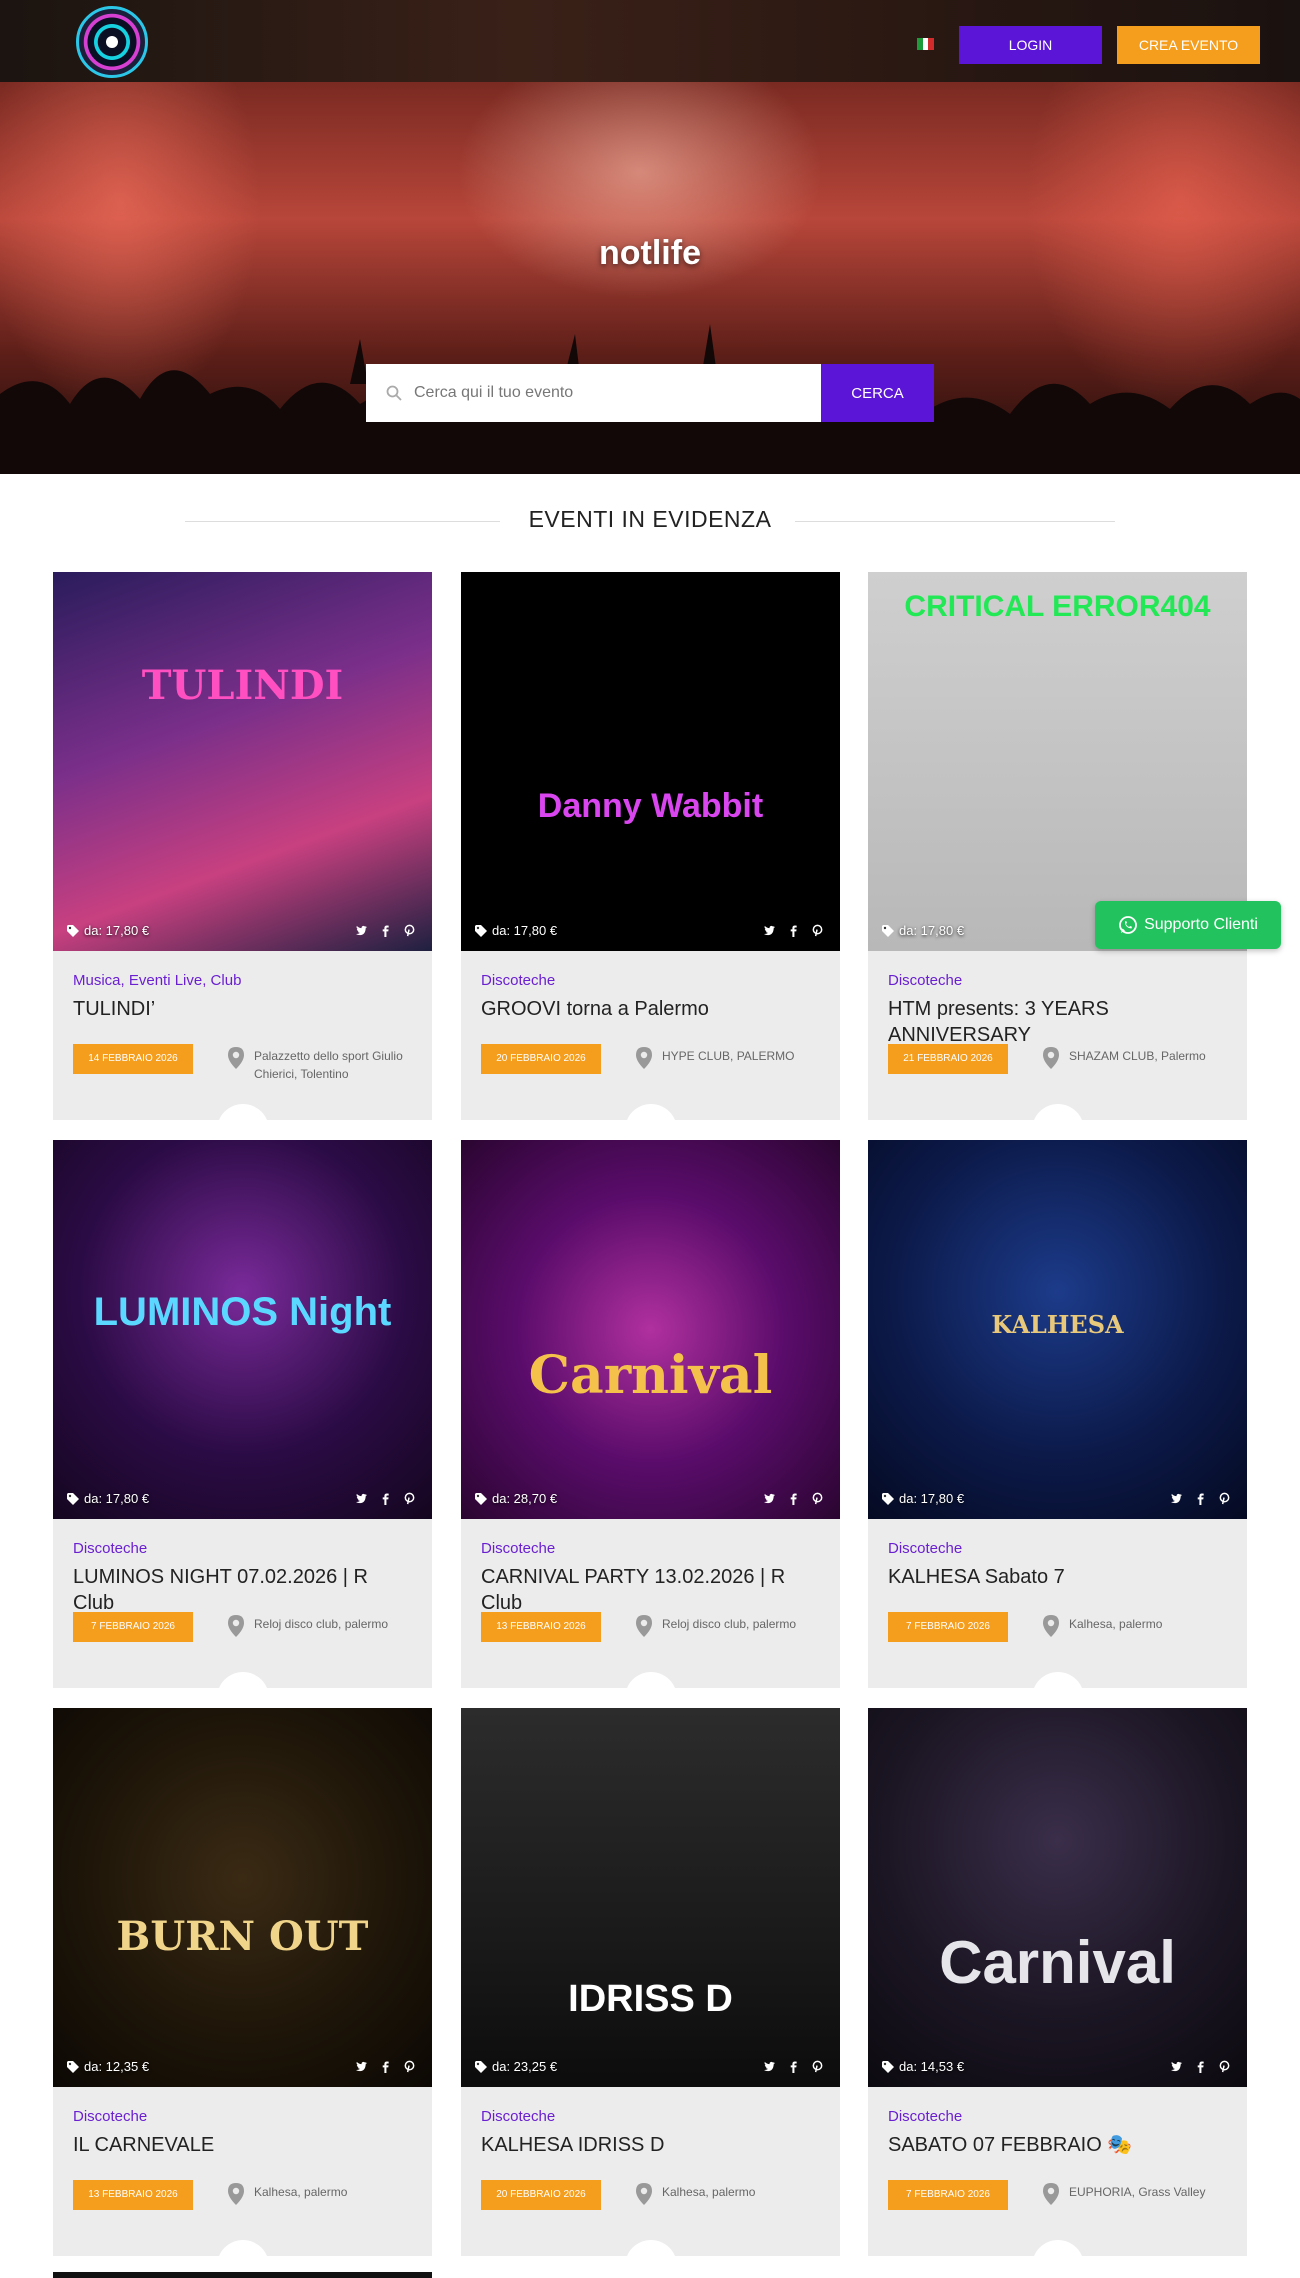 The height and width of the screenshot is (2278, 1300). What do you see at coordinates (516, 2066) in the screenshot?
I see `price-label: da: 23,25 €` at bounding box center [516, 2066].